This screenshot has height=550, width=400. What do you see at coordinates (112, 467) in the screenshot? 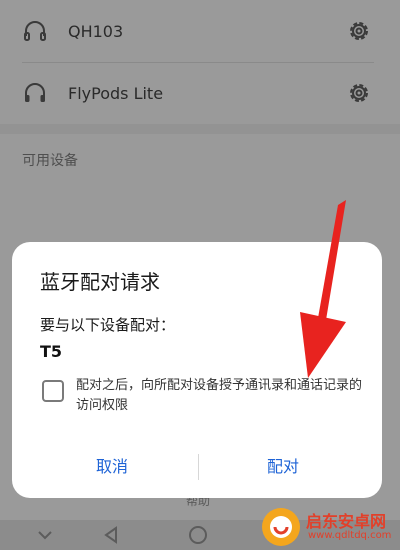
I see `cancel-button: 取消` at bounding box center [112, 467].